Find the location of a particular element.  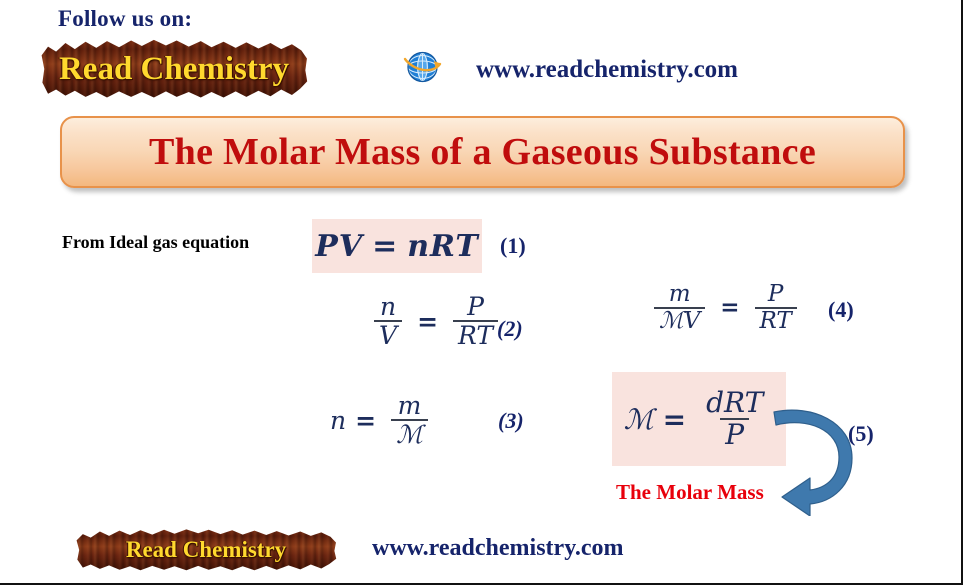

equation-5-rhs-fraction: dRT P is located at coordinates (734, 417).